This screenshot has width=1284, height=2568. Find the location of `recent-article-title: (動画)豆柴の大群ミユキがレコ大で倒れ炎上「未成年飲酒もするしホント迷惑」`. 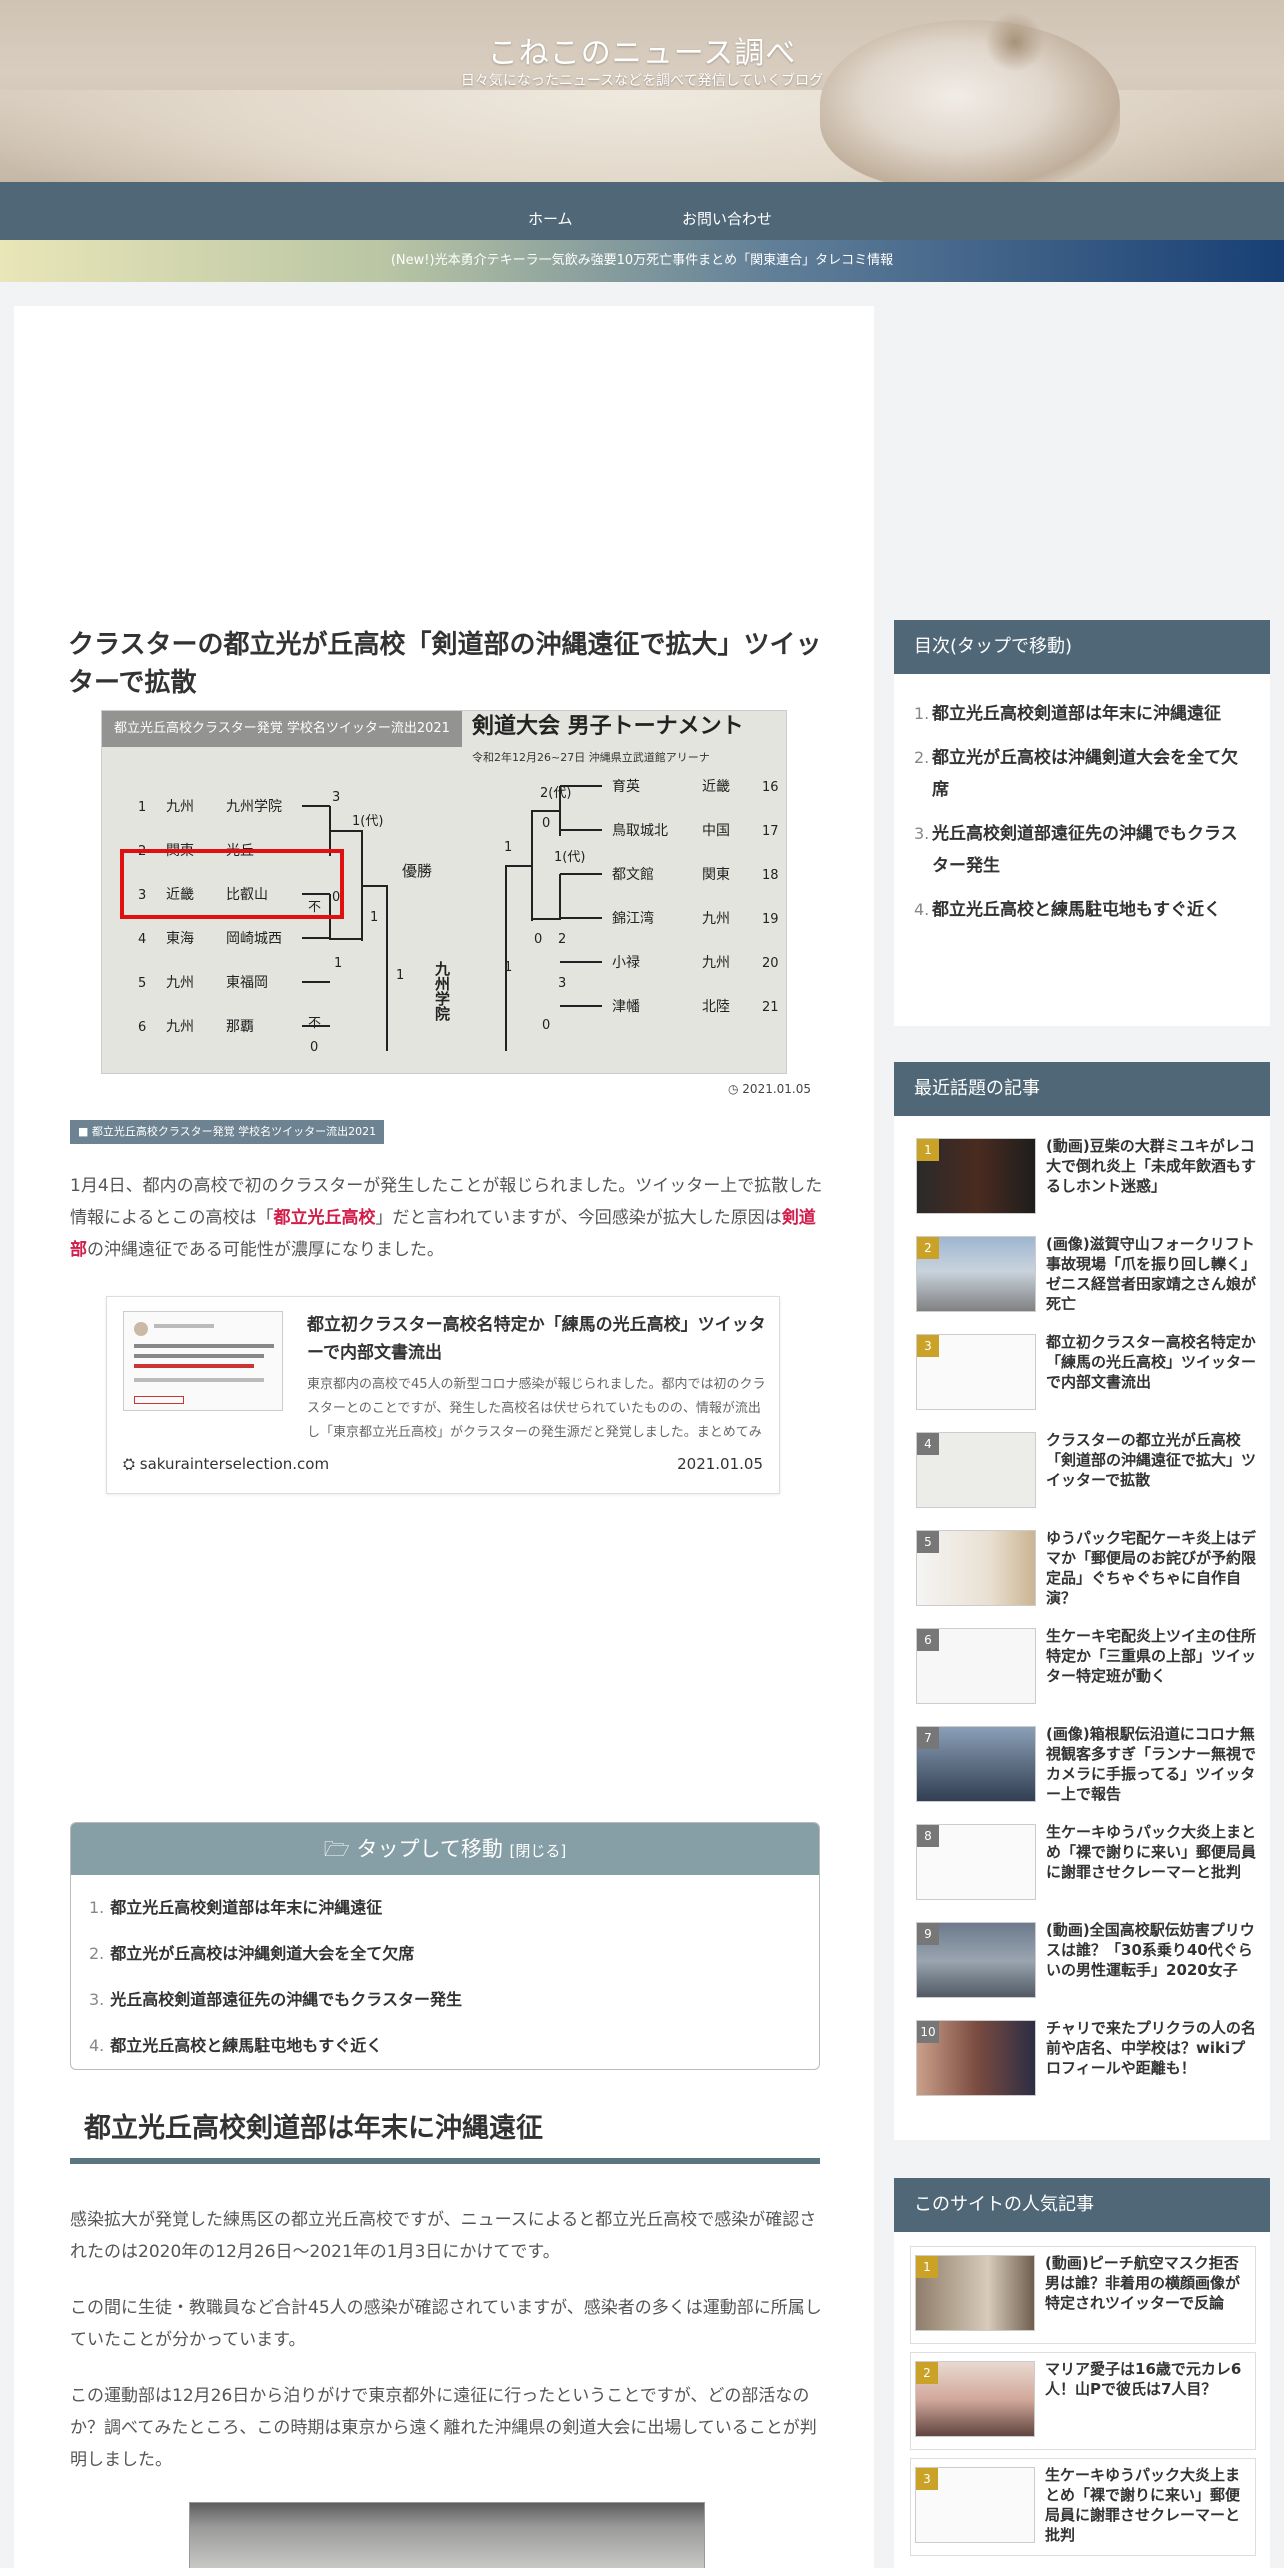

recent-article-title: (動画)豆柴の大群ミユキがレコ大で倒れ炎上「未成年飲酒もするしホント迷惑」 is located at coordinates (1151, 1166).